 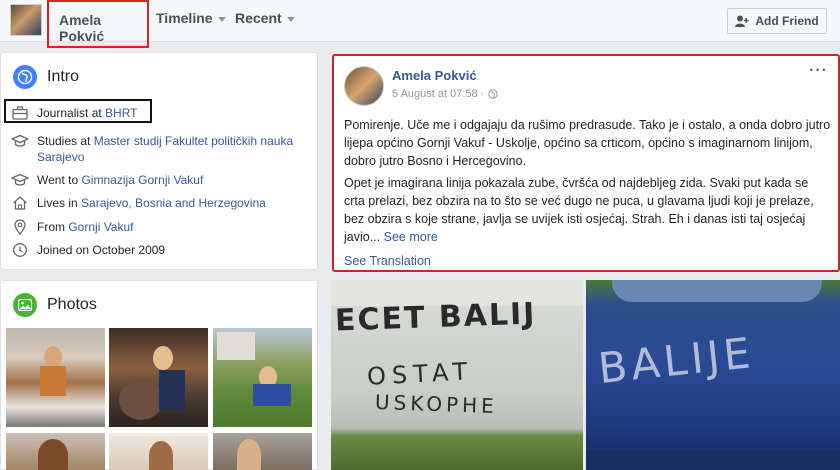 I want to click on briefcase-icon, so click(x=20, y=113).